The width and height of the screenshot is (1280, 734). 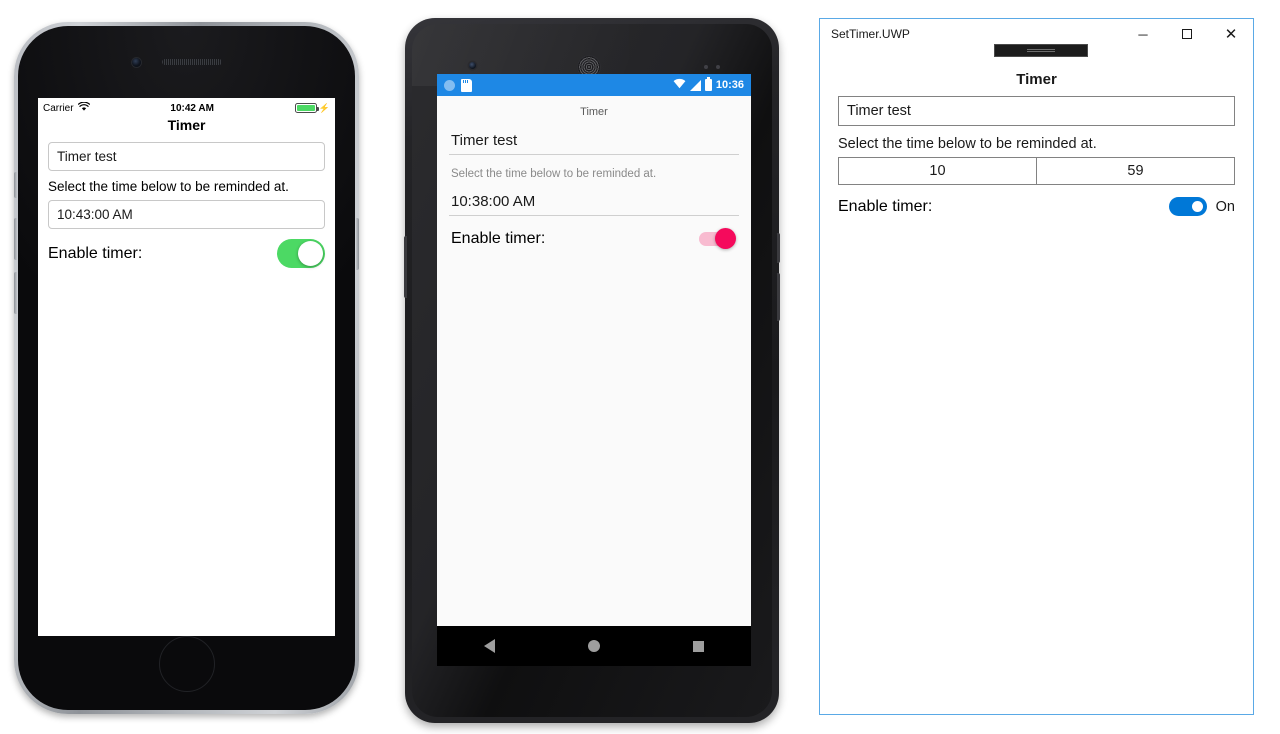 I want to click on enable-timer-row: Enable timer: On, so click(x=1036, y=206).